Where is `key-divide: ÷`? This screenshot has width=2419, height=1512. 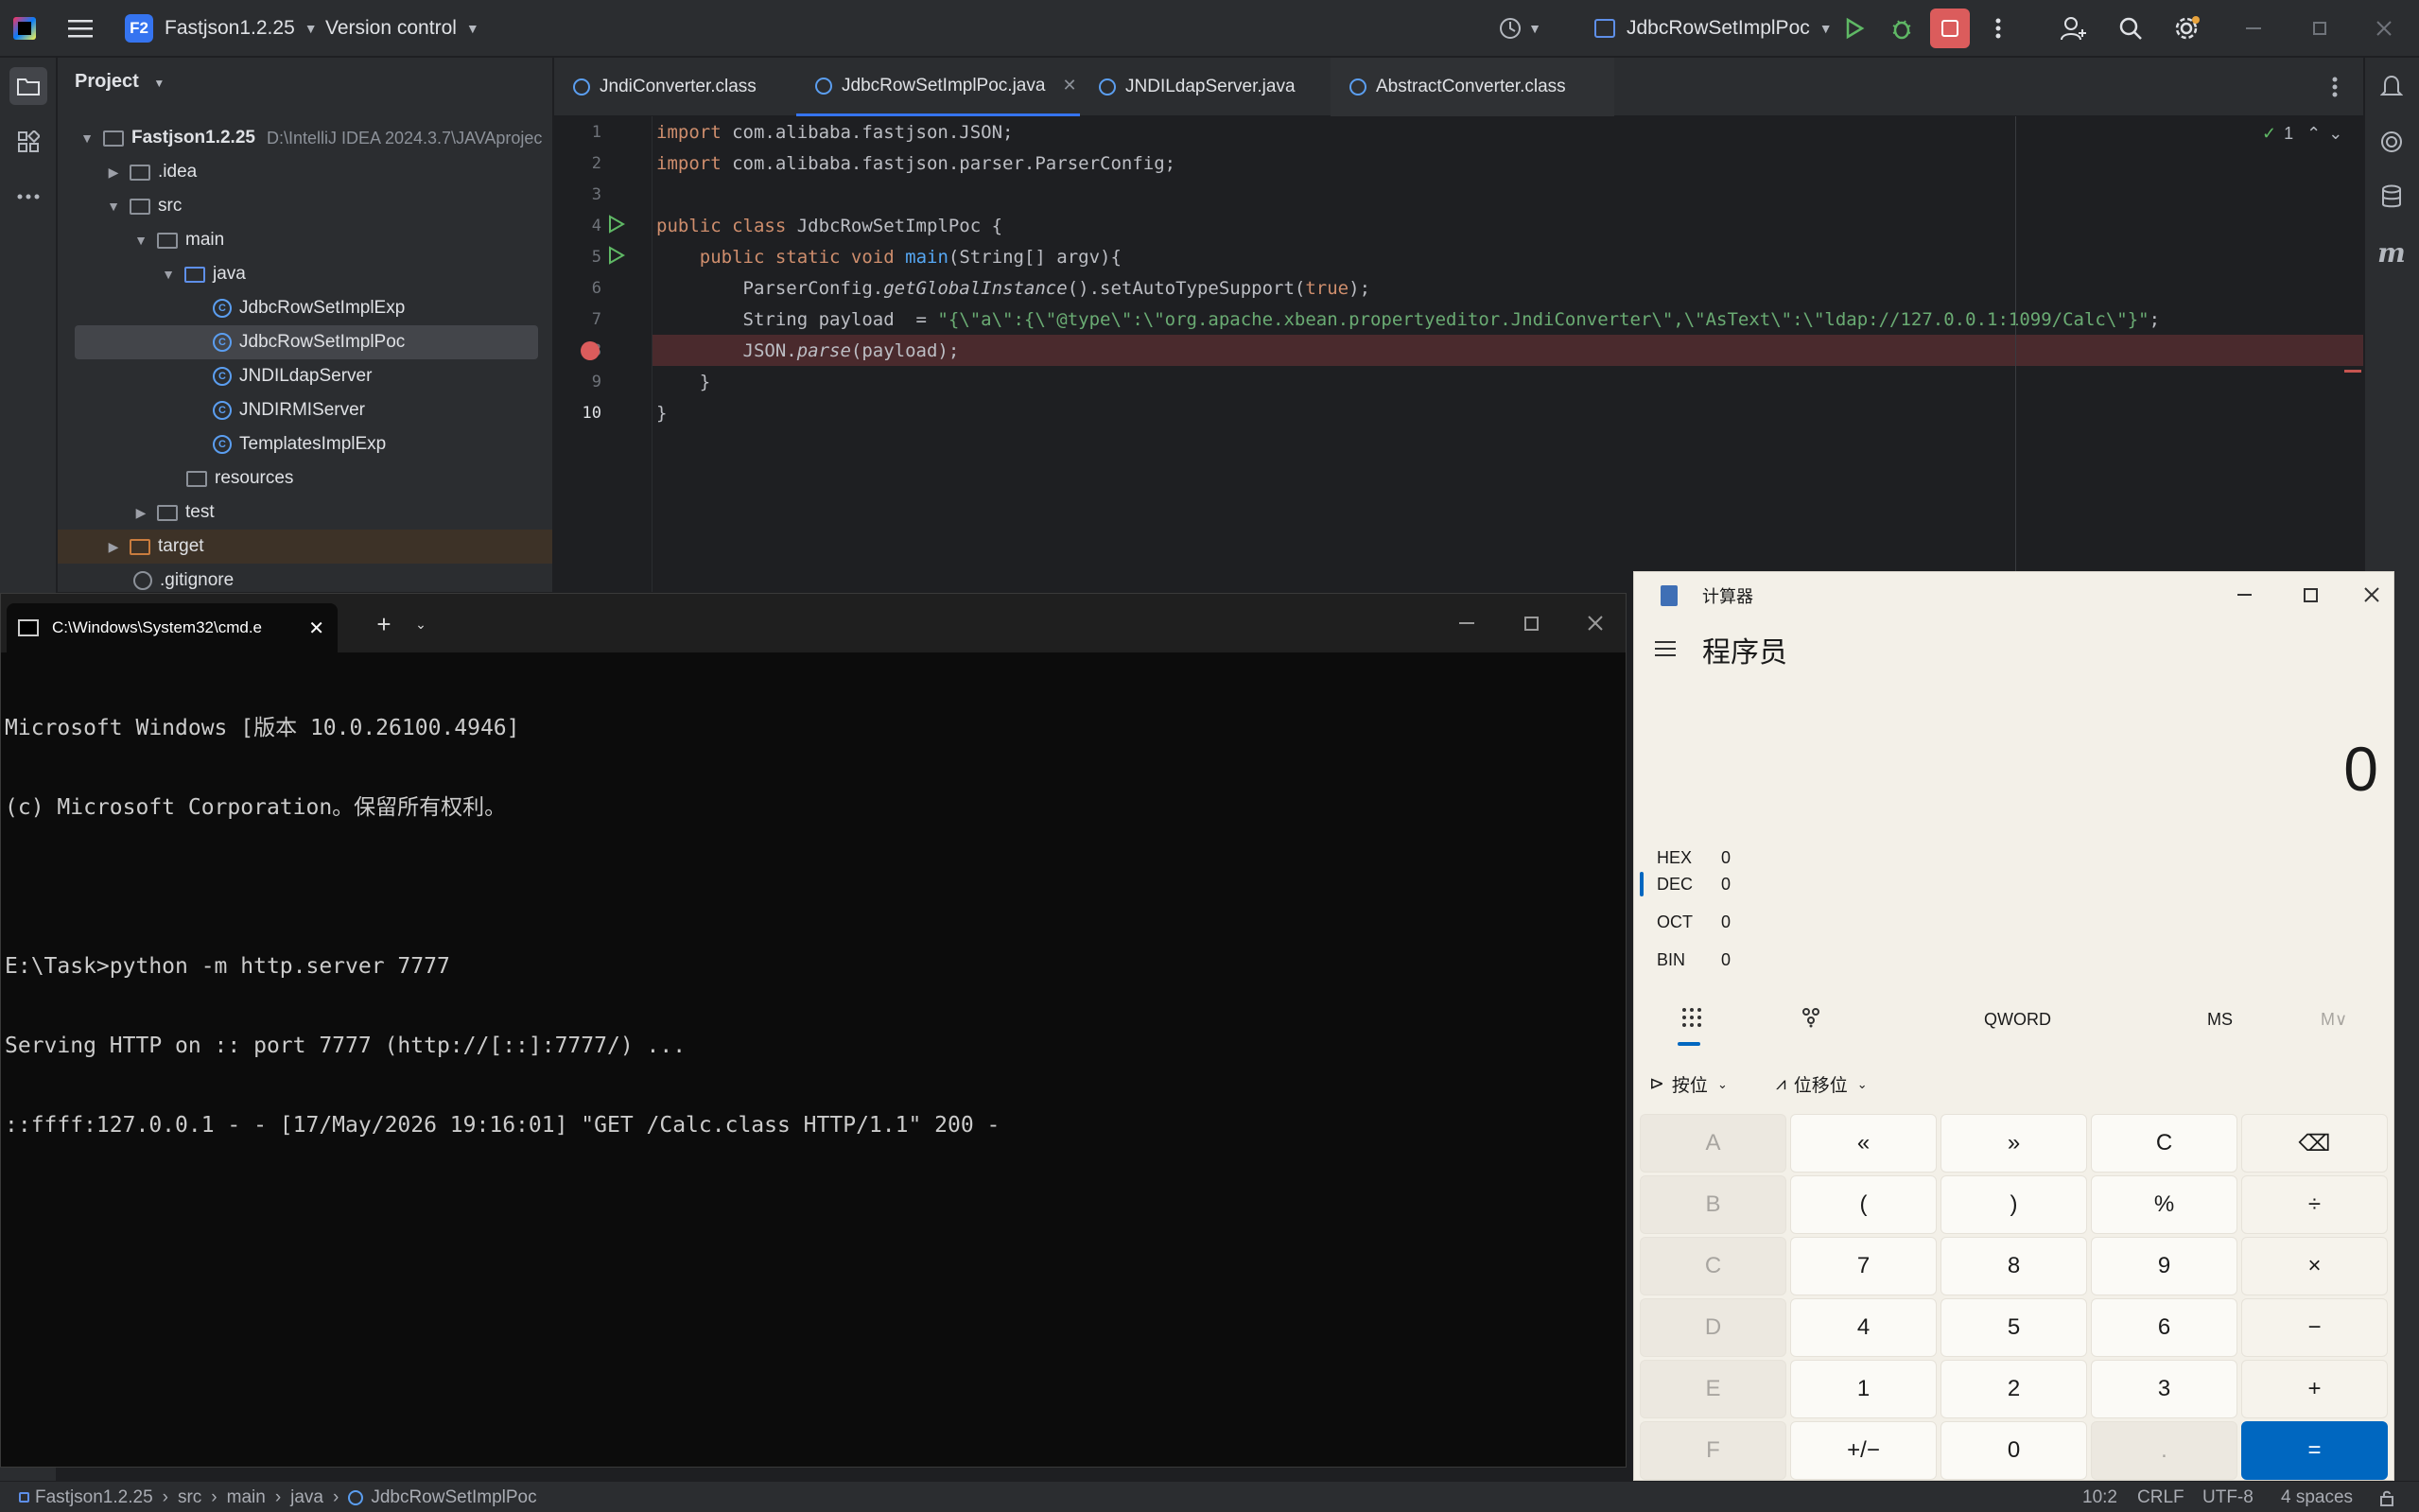 key-divide: ÷ is located at coordinates (2314, 1204).